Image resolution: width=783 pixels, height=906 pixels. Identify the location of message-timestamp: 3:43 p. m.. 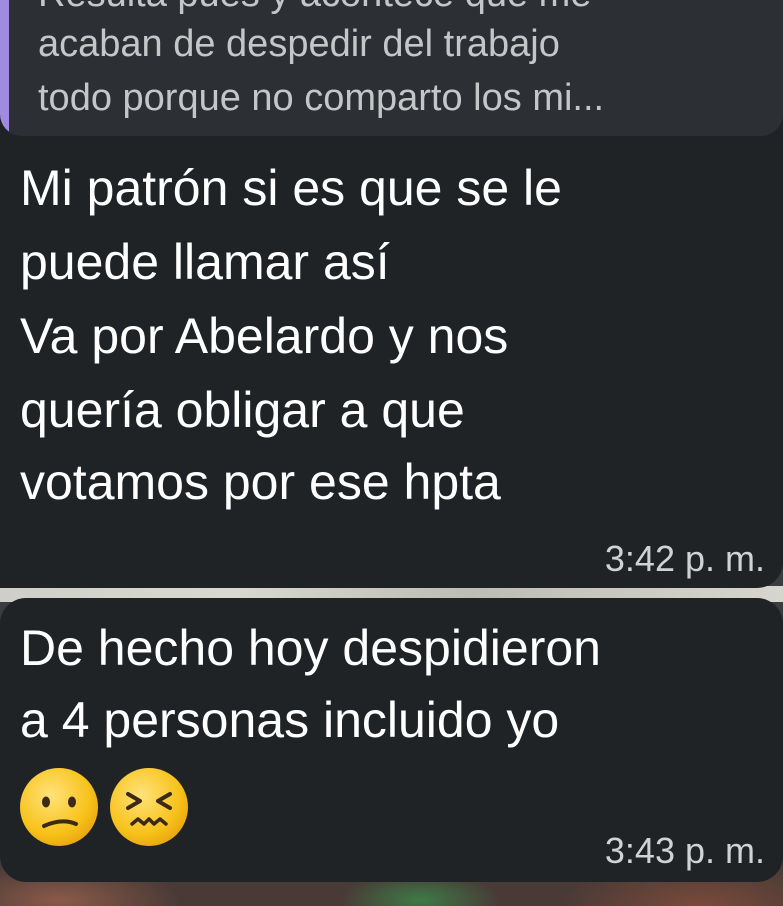
(684, 850).